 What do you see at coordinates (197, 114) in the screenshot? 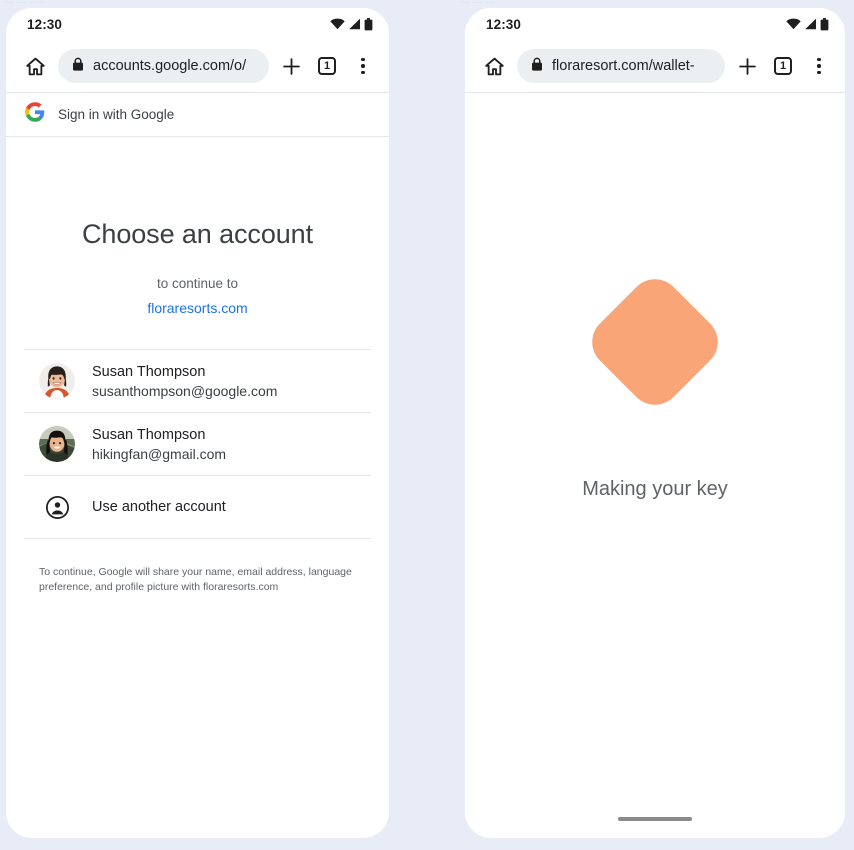
I see `sign-in-with-google-header: Sign in with Google` at bounding box center [197, 114].